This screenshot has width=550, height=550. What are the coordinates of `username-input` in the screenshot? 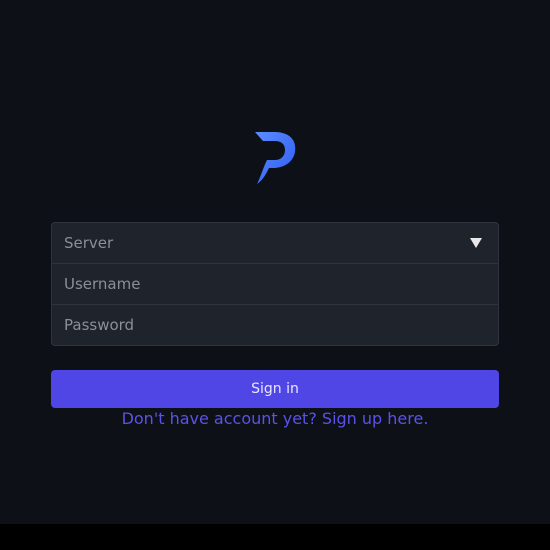 It's located at (275, 284).